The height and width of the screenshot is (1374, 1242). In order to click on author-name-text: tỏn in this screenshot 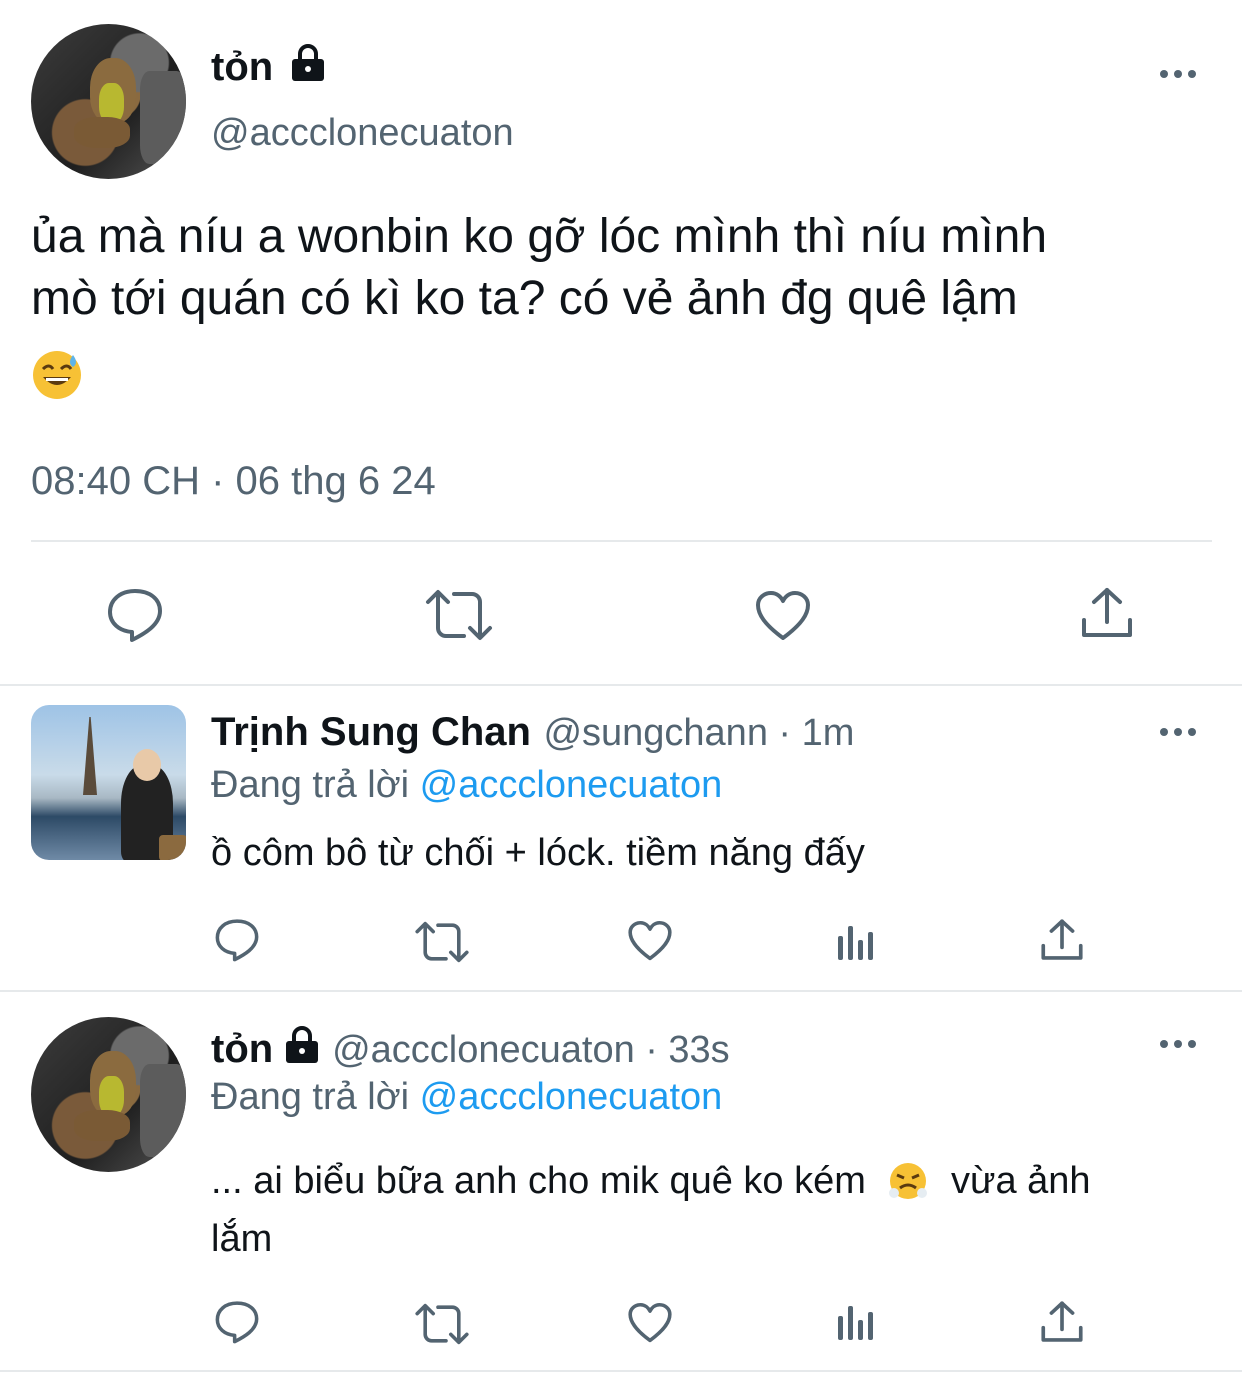, I will do `click(242, 67)`.